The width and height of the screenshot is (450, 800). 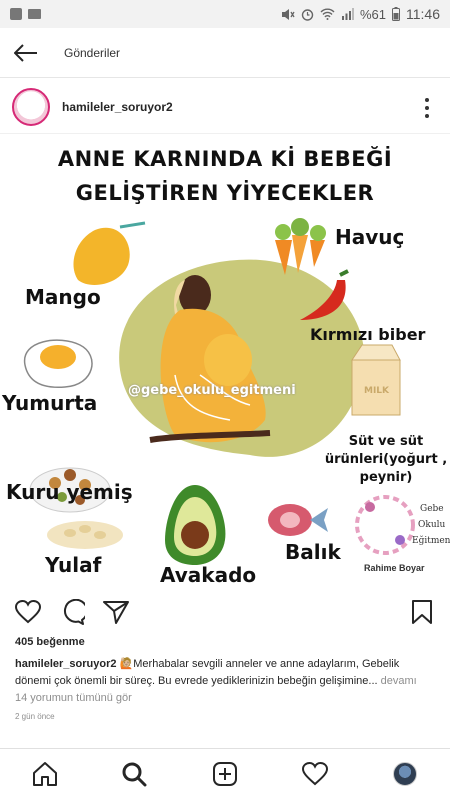 What do you see at coordinates (208, 575) in the screenshot?
I see `food-label-avakado: Avakado` at bounding box center [208, 575].